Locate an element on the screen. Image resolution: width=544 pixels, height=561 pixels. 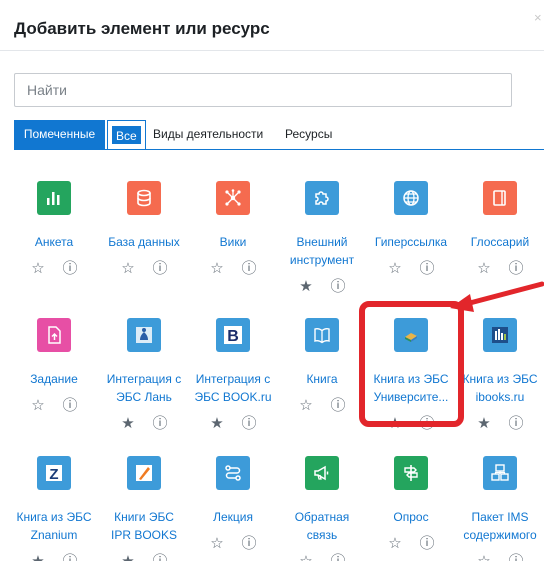
activity-label-7: Интеграция с ЭБС Лань is located at coordinates (144, 388).